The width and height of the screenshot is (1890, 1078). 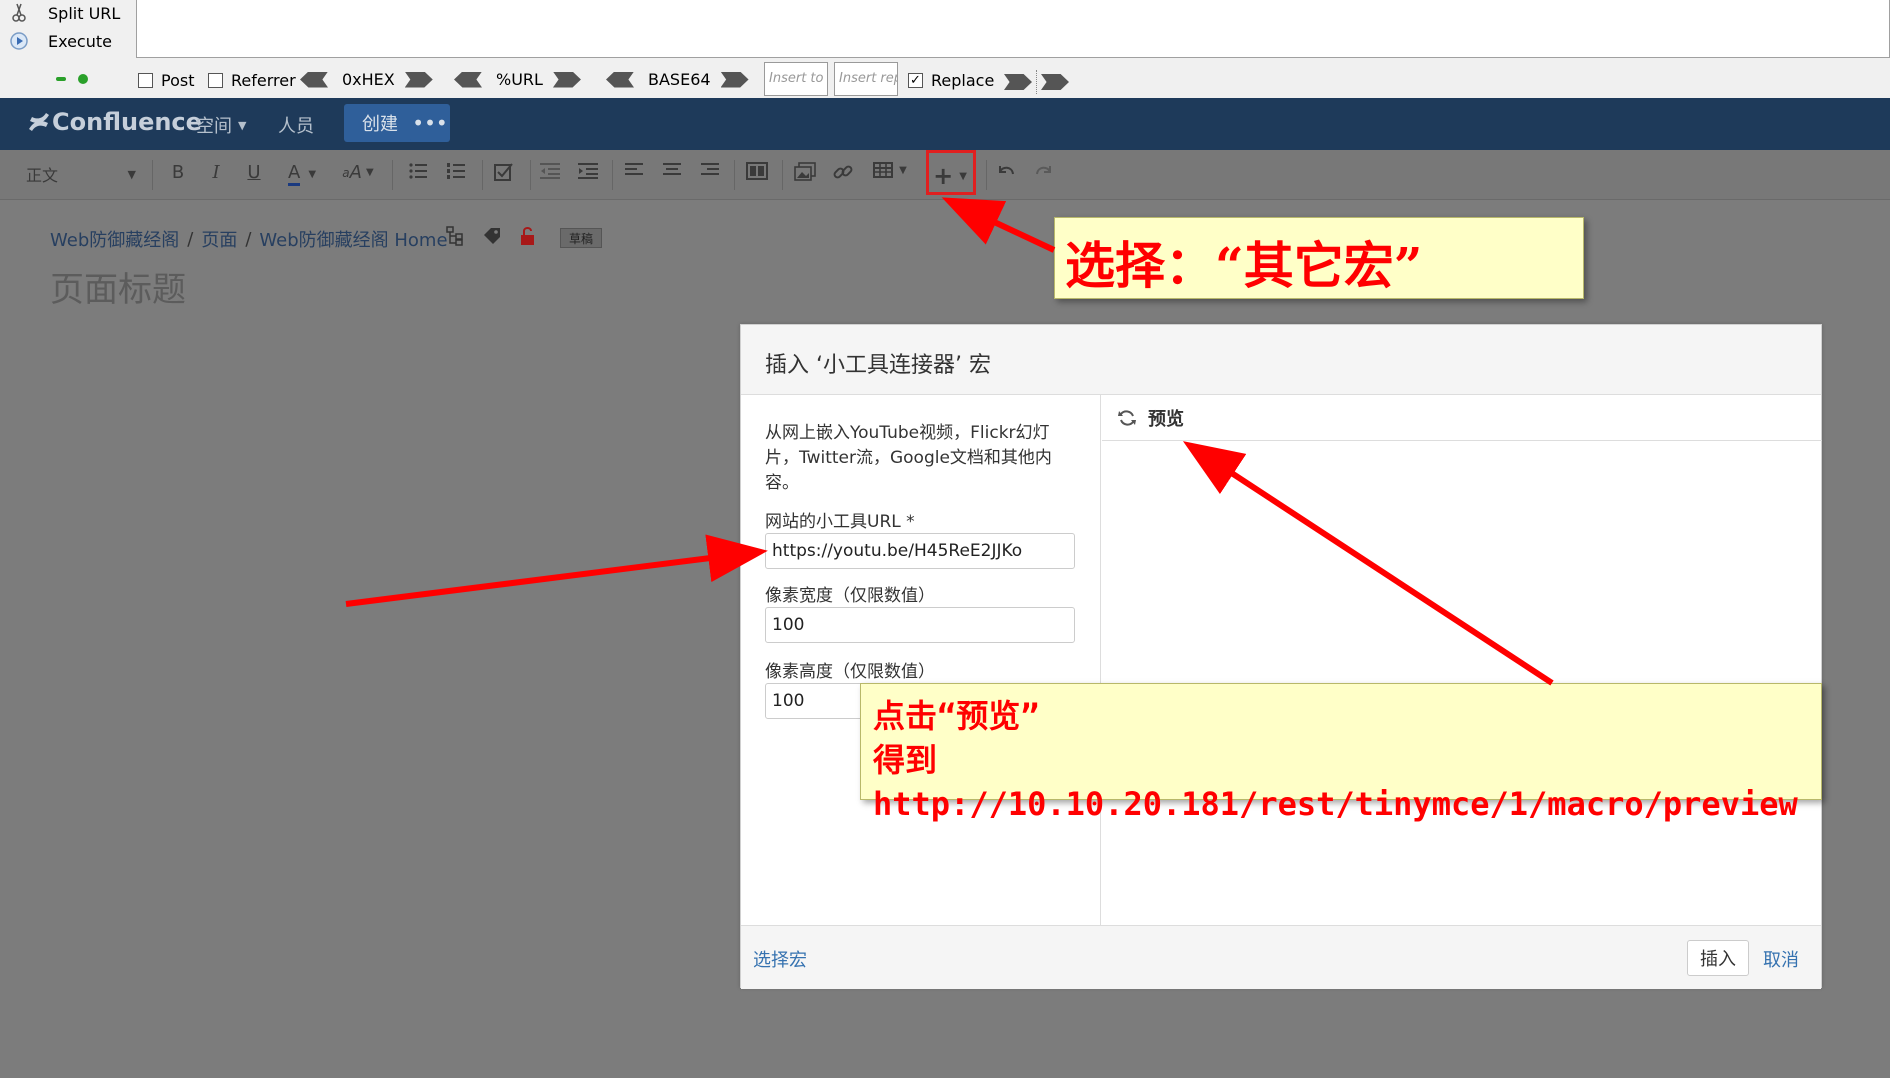 What do you see at coordinates (302, 174) in the screenshot?
I see `font-color-button: A ▼` at bounding box center [302, 174].